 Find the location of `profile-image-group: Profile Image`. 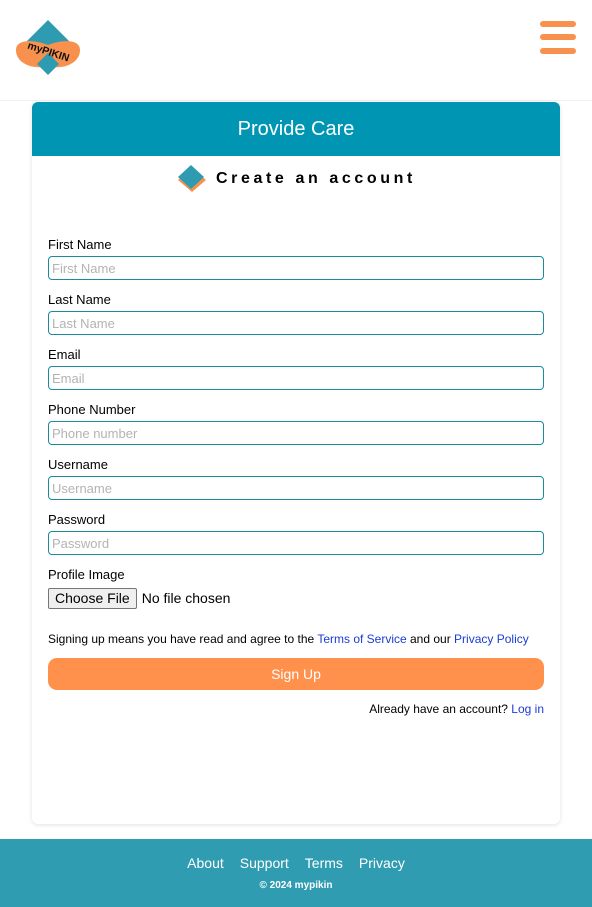

profile-image-group: Profile Image is located at coordinates (296, 575).